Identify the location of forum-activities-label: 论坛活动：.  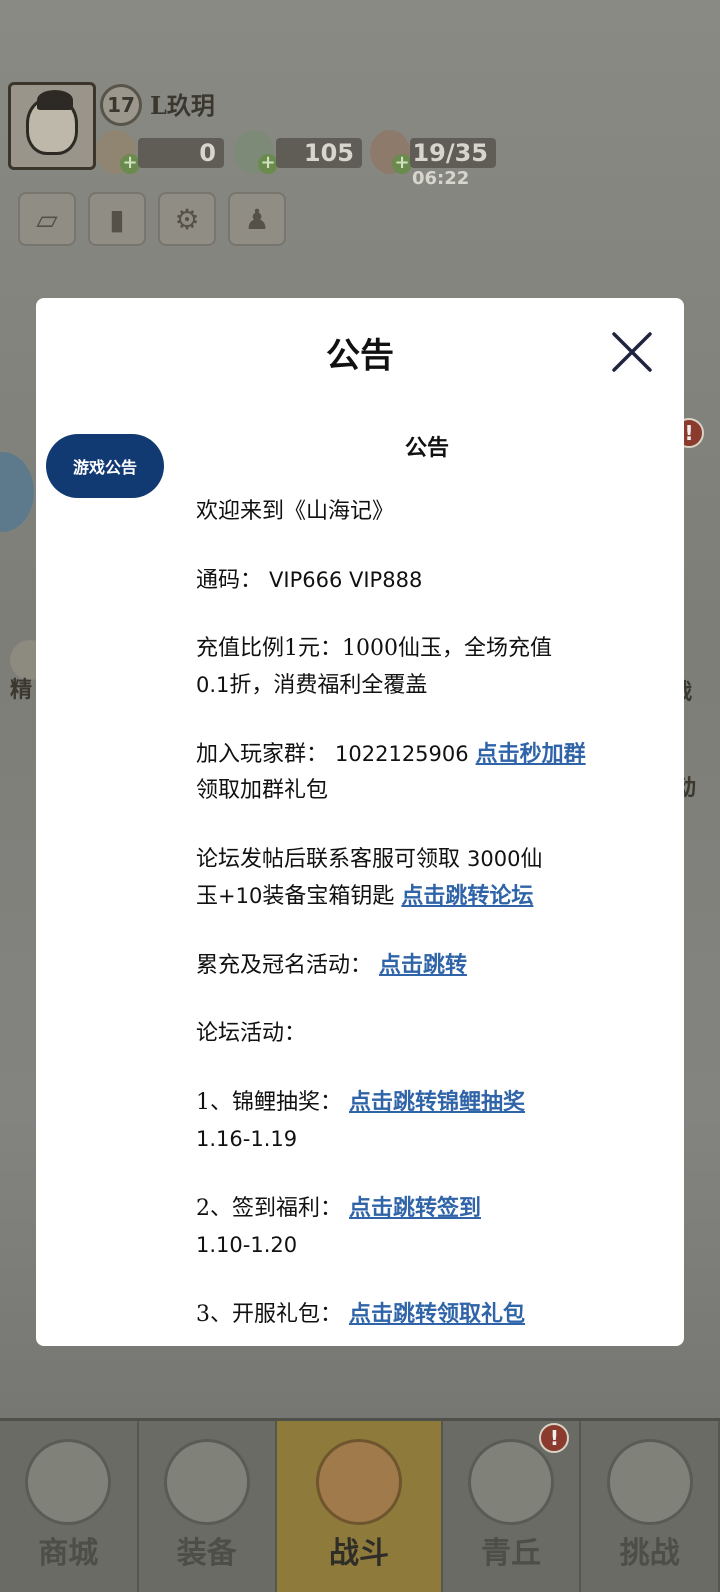
(251, 1033).